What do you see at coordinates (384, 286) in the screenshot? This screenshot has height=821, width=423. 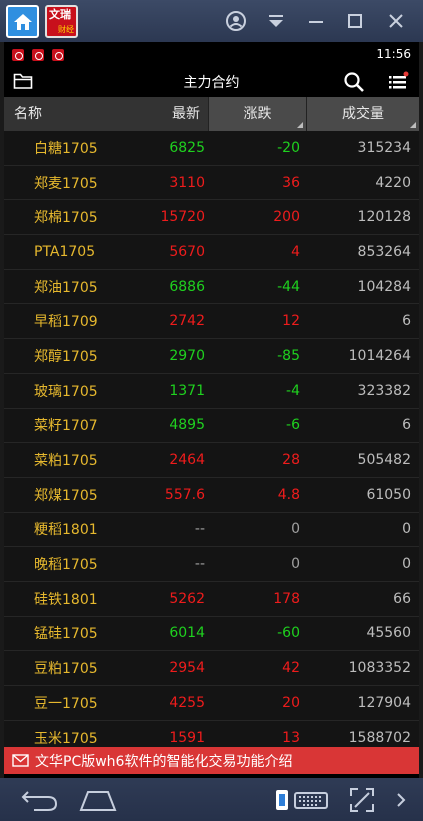 I see `volume: 104284` at bounding box center [384, 286].